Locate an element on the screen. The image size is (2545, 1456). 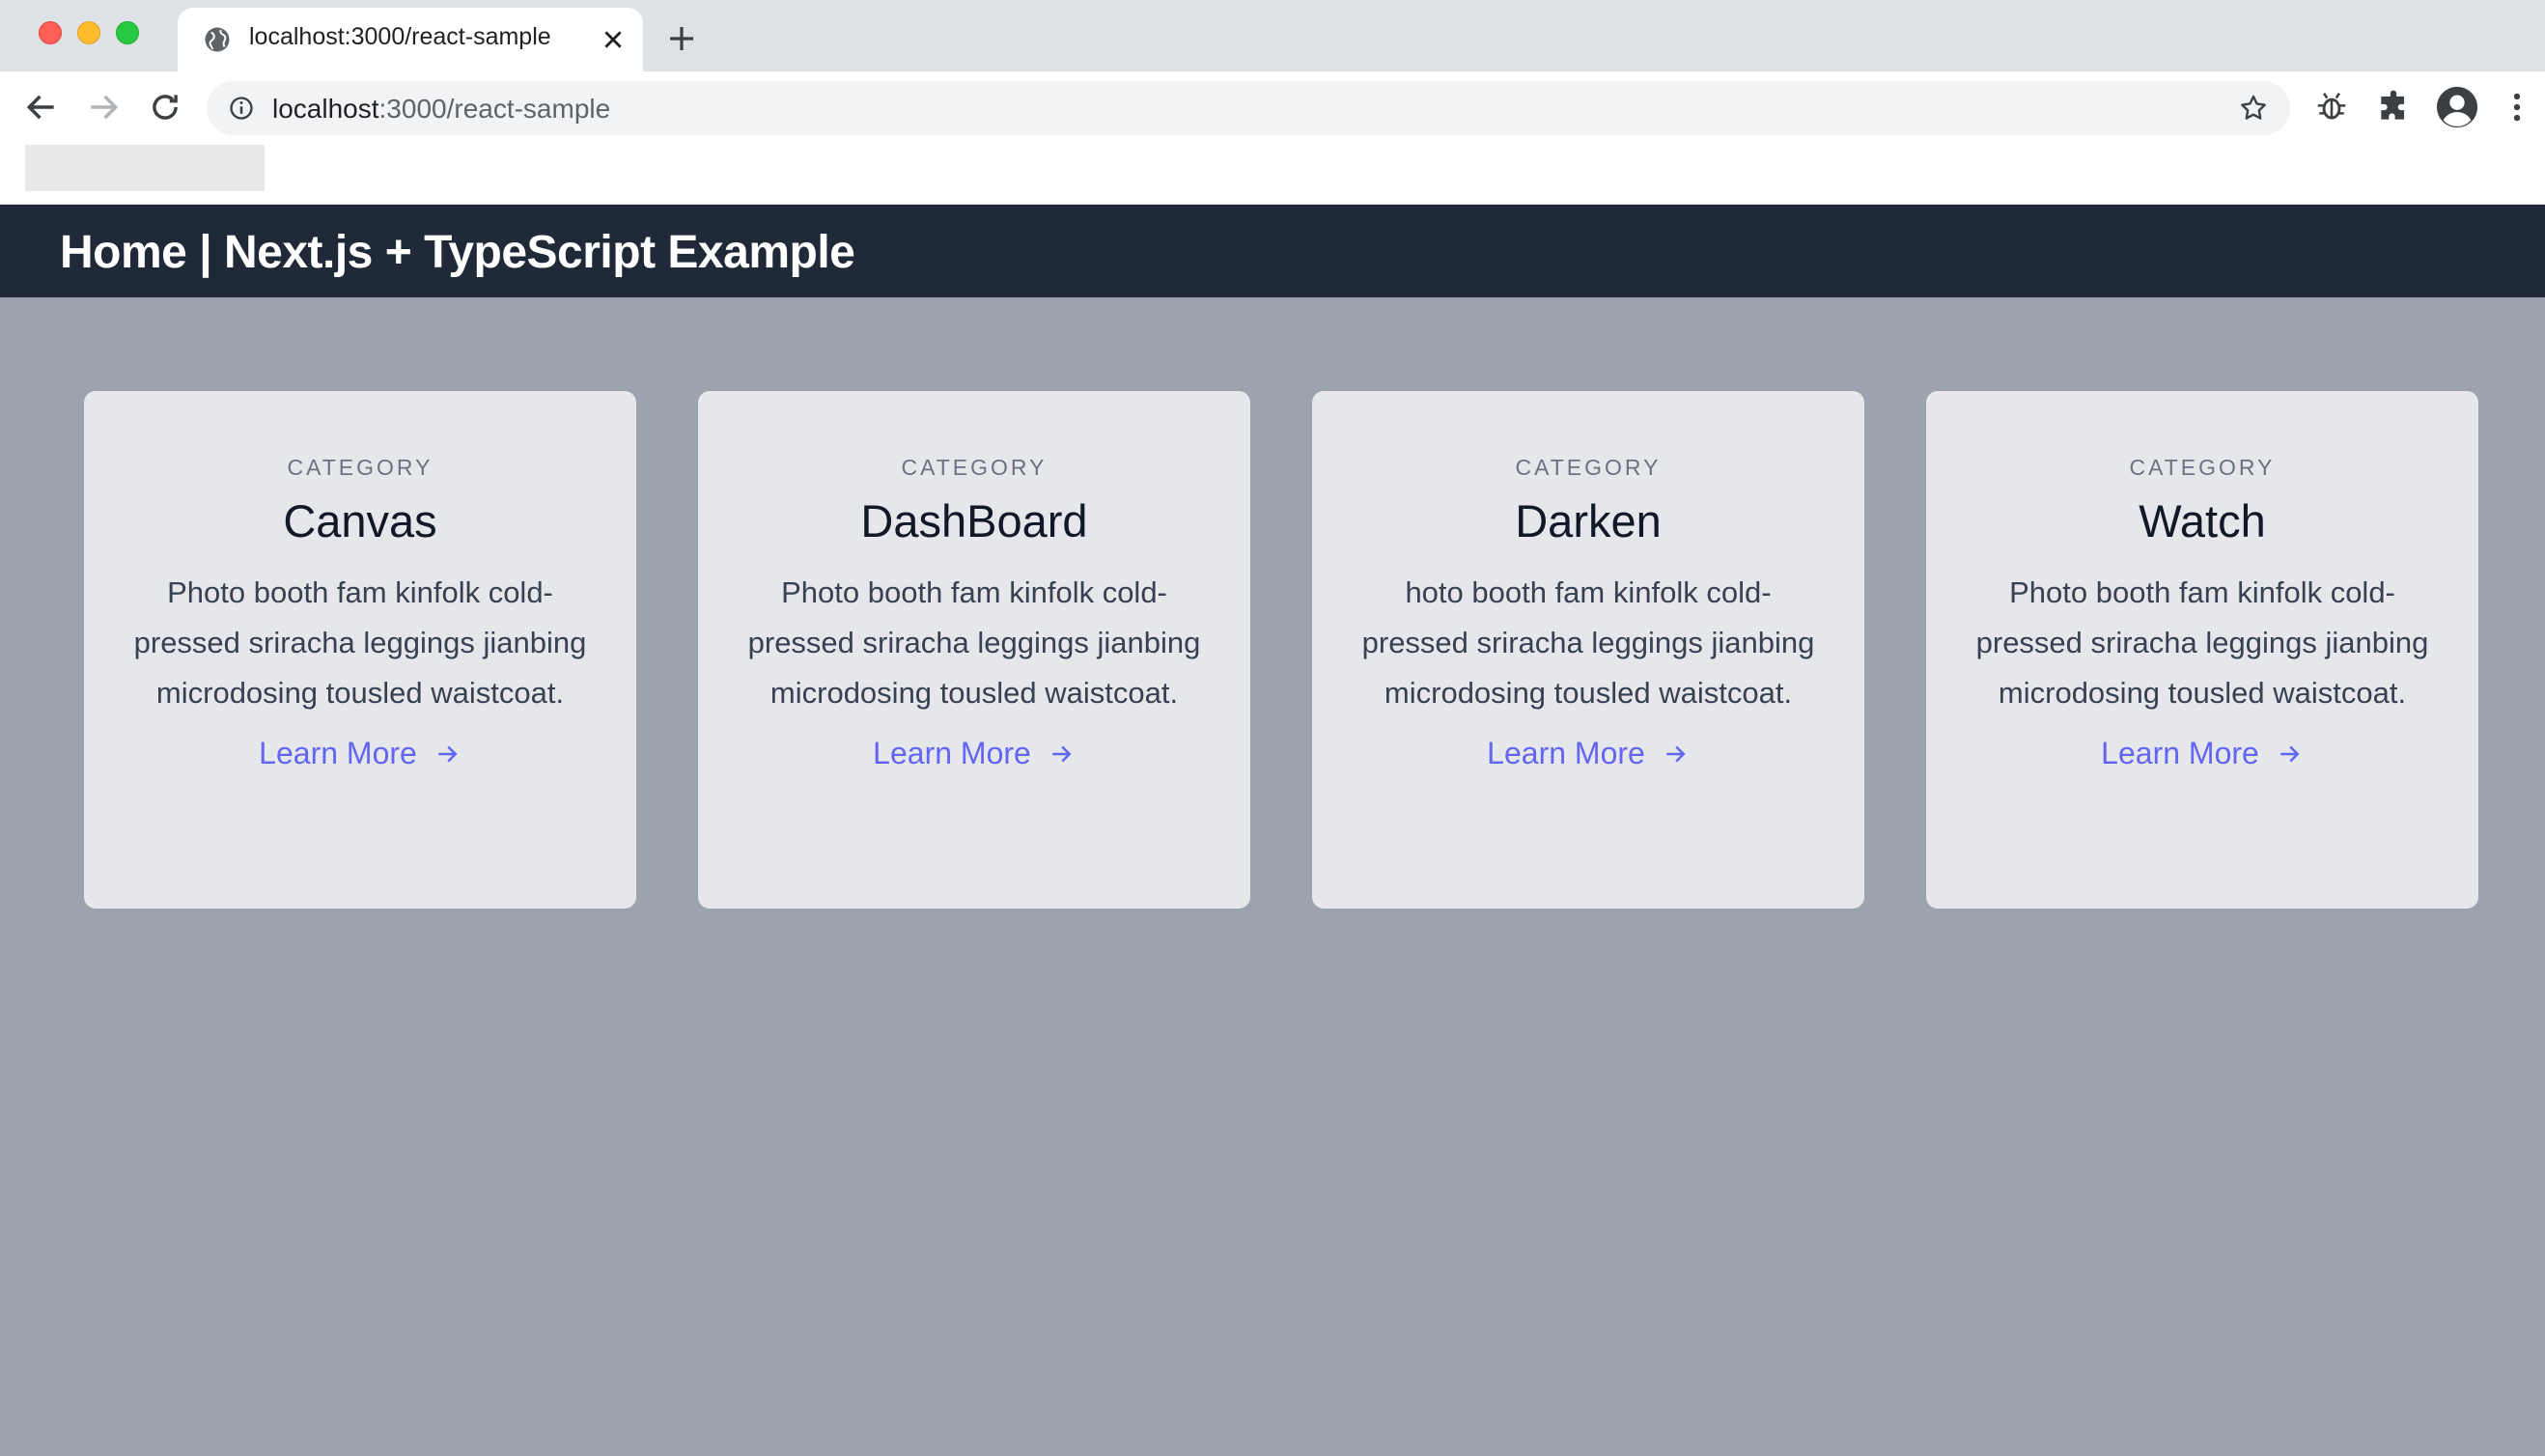
url-host: localhost is located at coordinates (325, 109).